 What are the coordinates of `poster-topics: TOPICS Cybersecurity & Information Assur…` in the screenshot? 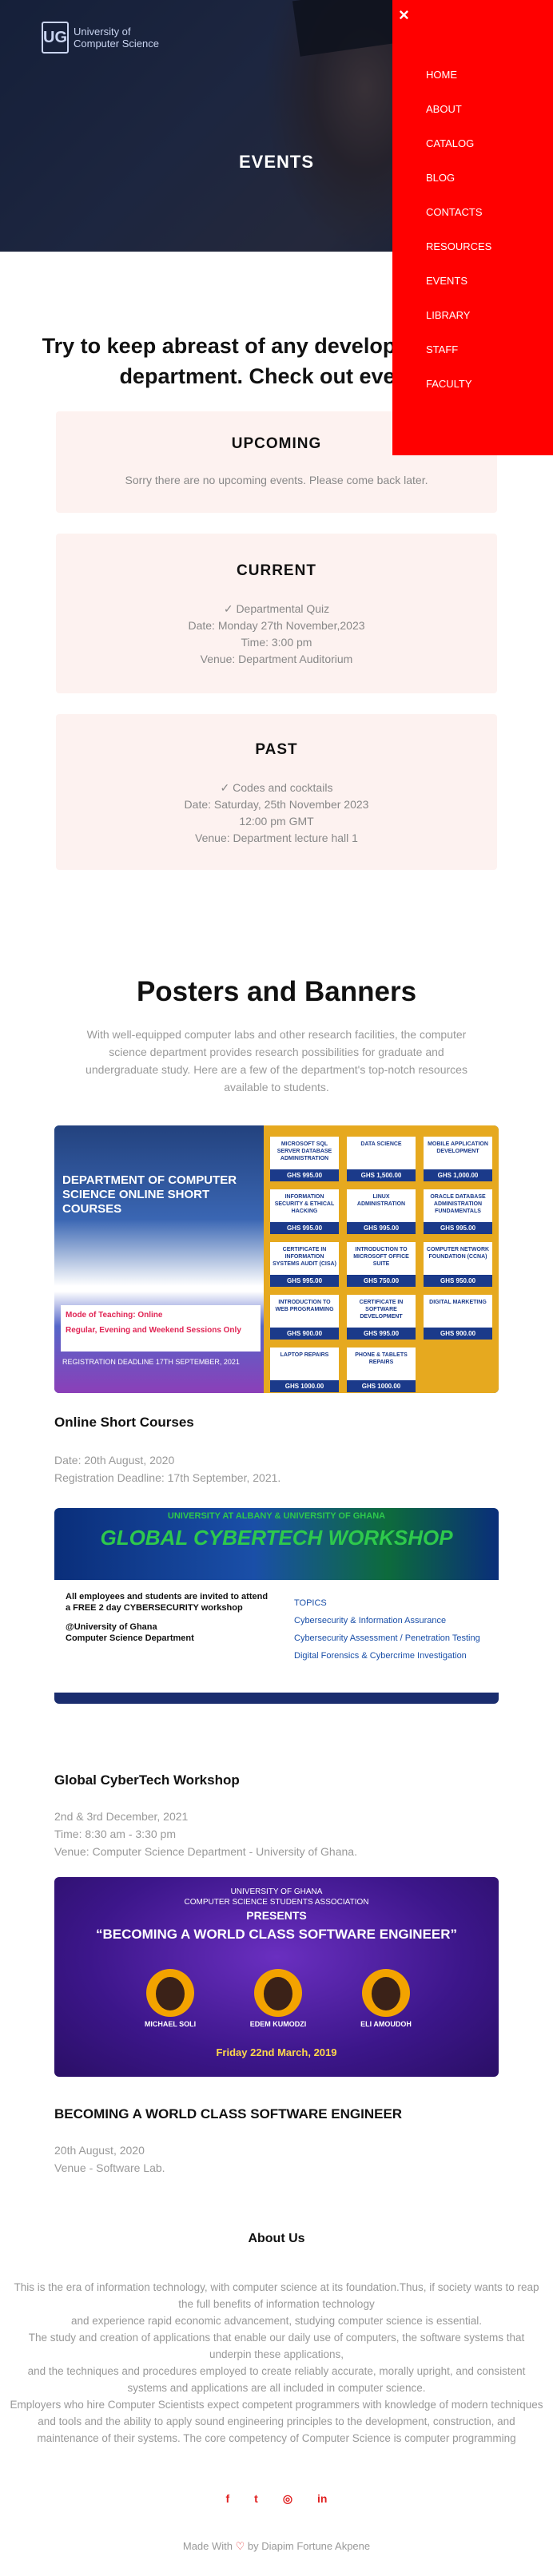 It's located at (390, 1629).